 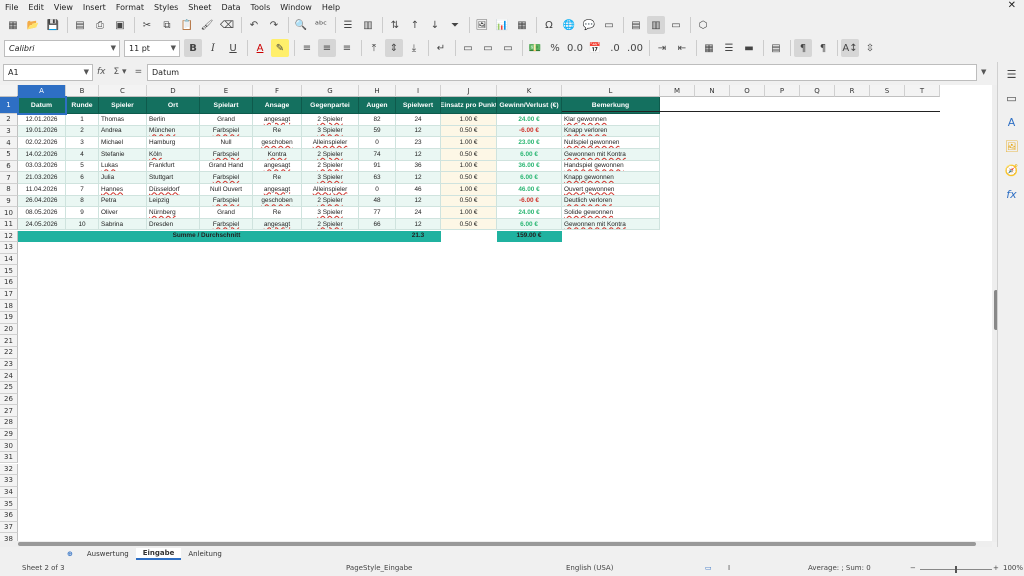 I want to click on table-cell: 24, so click(x=418, y=120).